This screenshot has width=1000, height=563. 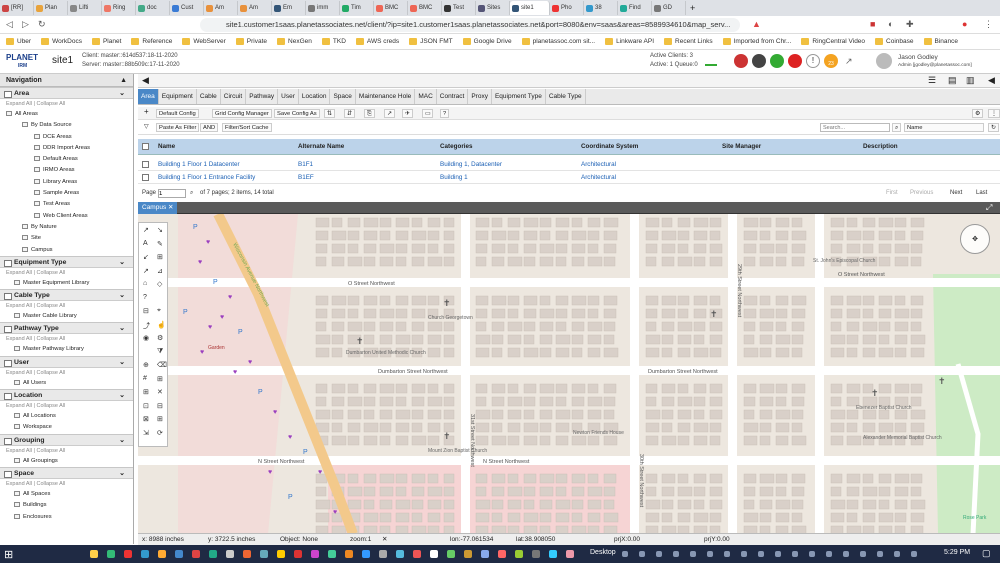 What do you see at coordinates (206, 177) in the screenshot?
I see `cell-name: Building 1 Floor 1 Entrance Facility` at bounding box center [206, 177].